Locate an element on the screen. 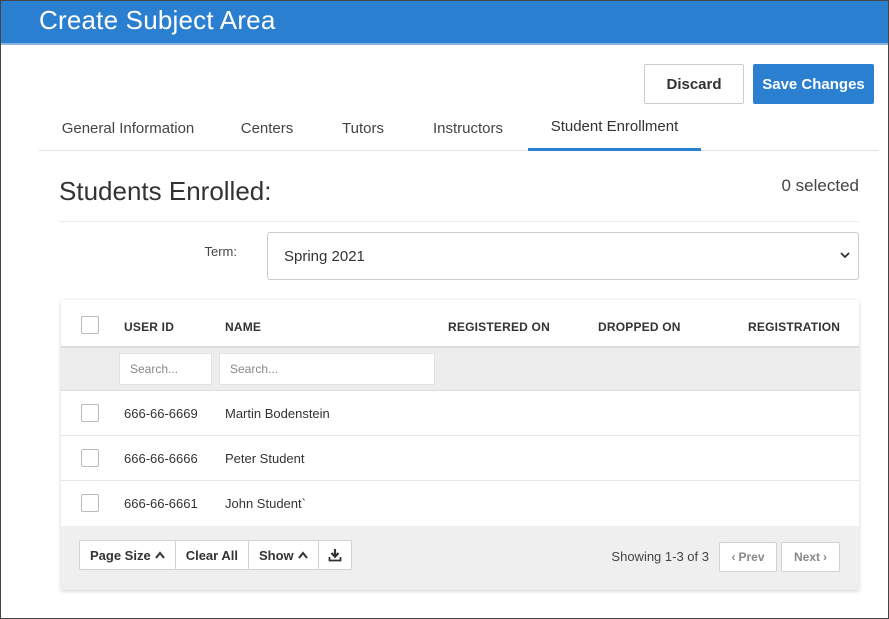 The width and height of the screenshot is (889, 619). table-row: 666-66-6661 John Student` is located at coordinates (460, 503).